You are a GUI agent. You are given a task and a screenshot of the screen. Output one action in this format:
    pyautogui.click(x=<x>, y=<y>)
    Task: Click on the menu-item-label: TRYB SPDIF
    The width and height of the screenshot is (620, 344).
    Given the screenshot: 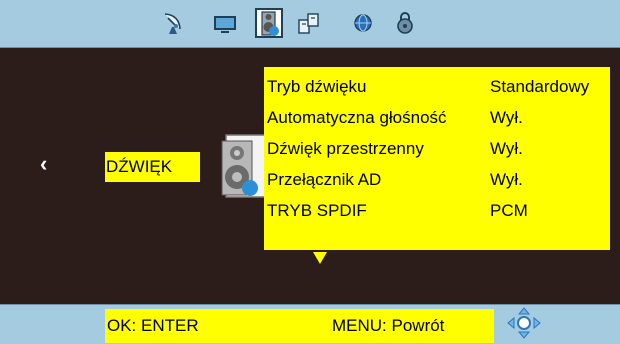 What is the action you would take?
    pyautogui.click(x=317, y=210)
    